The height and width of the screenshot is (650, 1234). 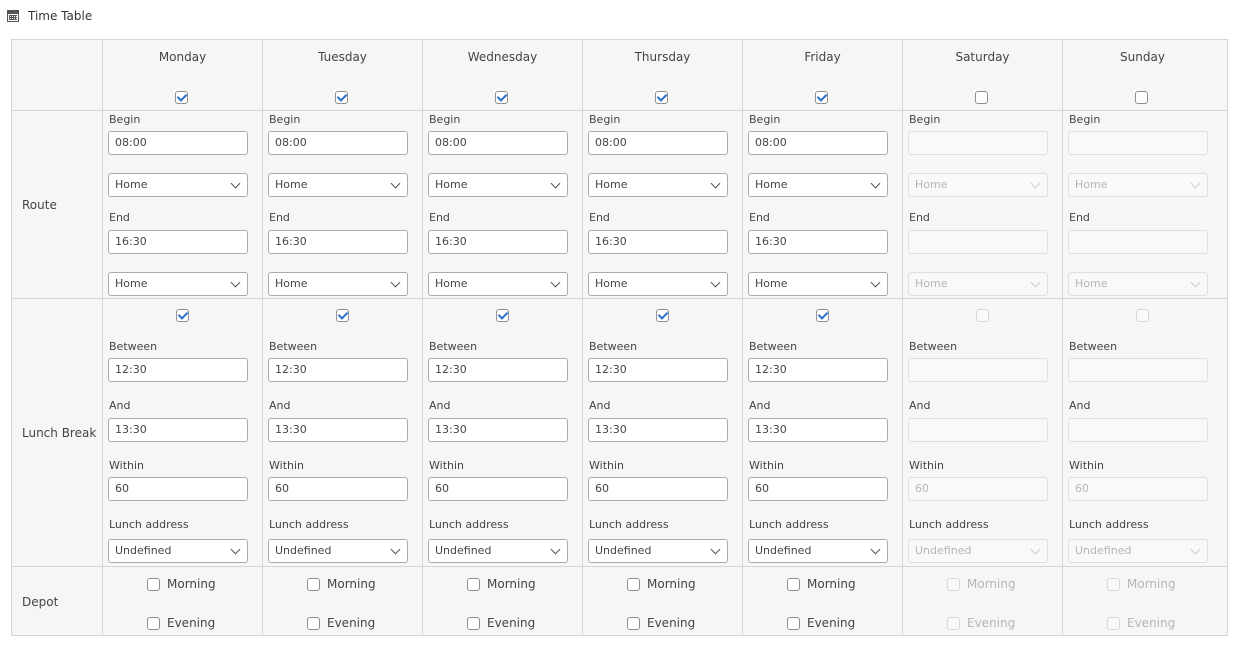 What do you see at coordinates (715, 282) in the screenshot?
I see `chevron-down-icon` at bounding box center [715, 282].